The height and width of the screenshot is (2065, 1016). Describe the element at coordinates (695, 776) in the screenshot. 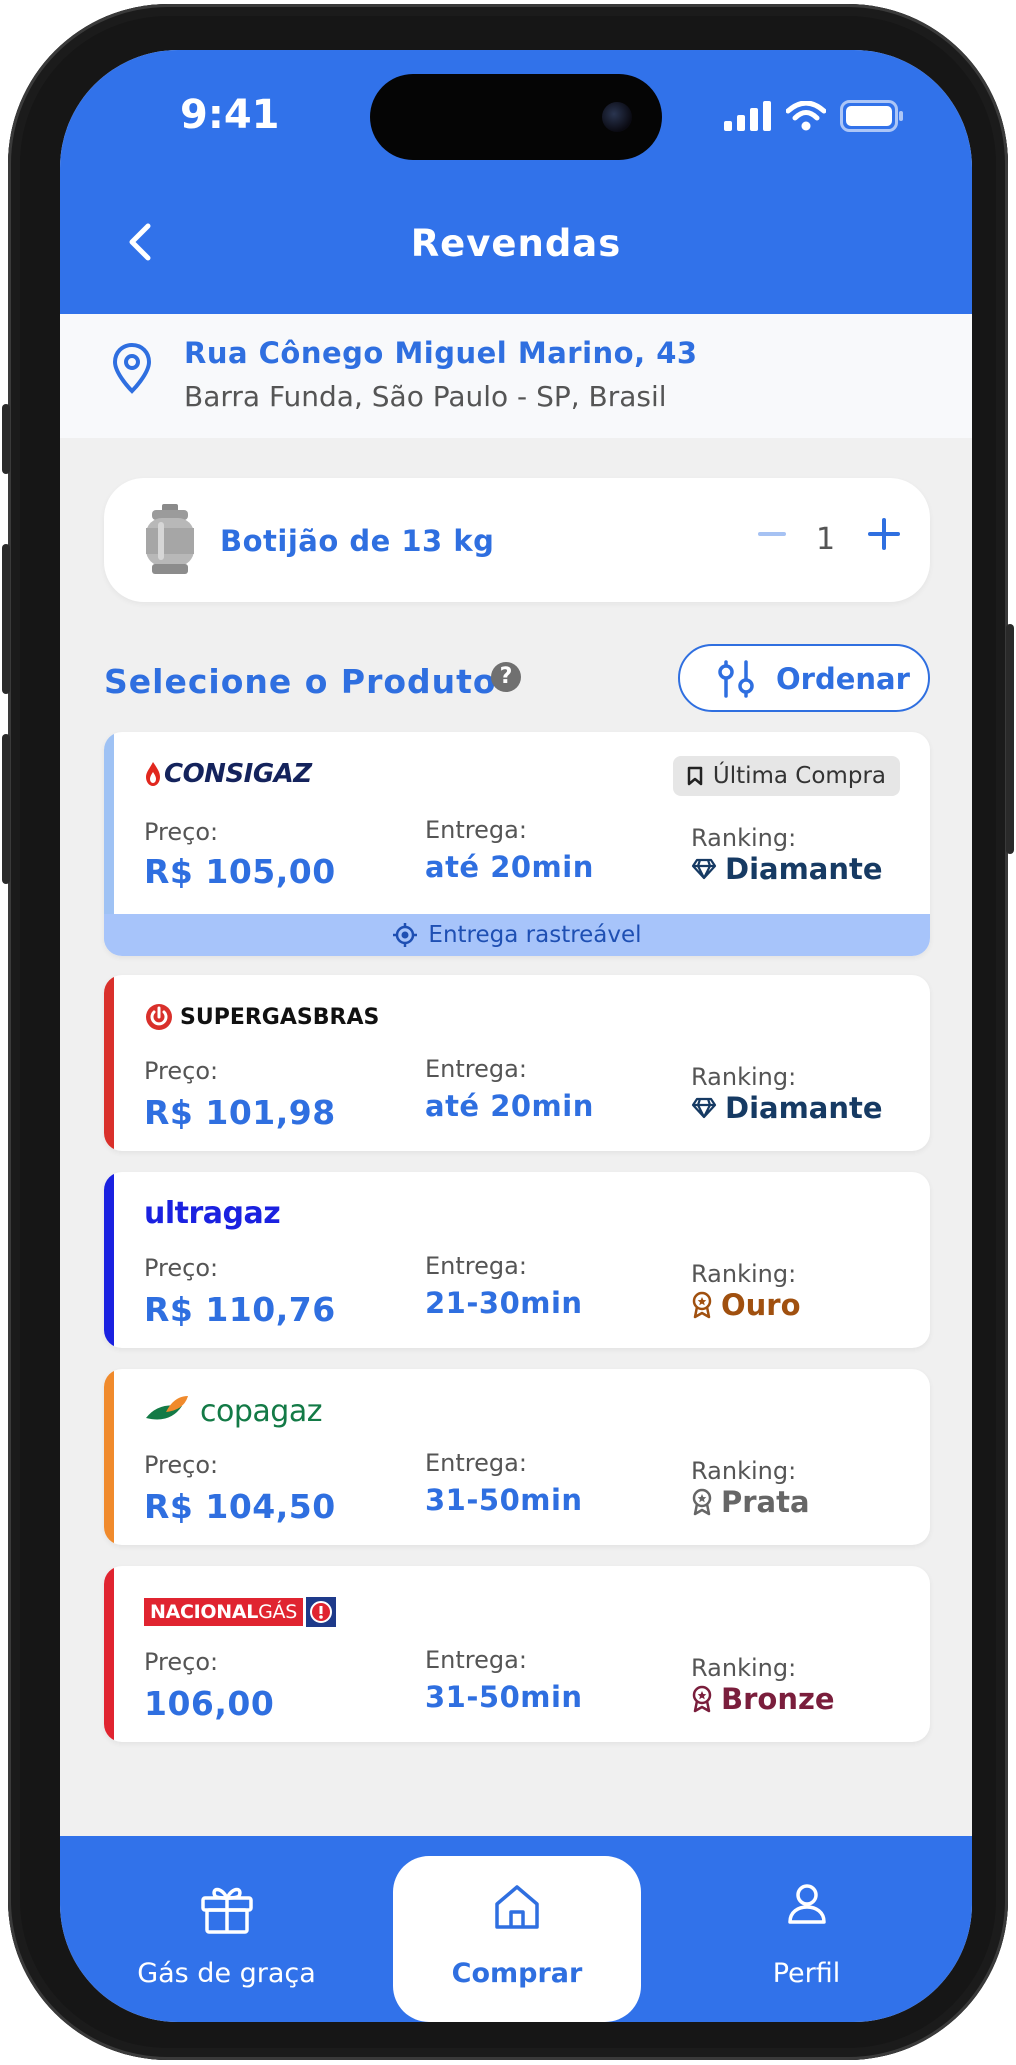

I see `bookmark-icon` at that location.